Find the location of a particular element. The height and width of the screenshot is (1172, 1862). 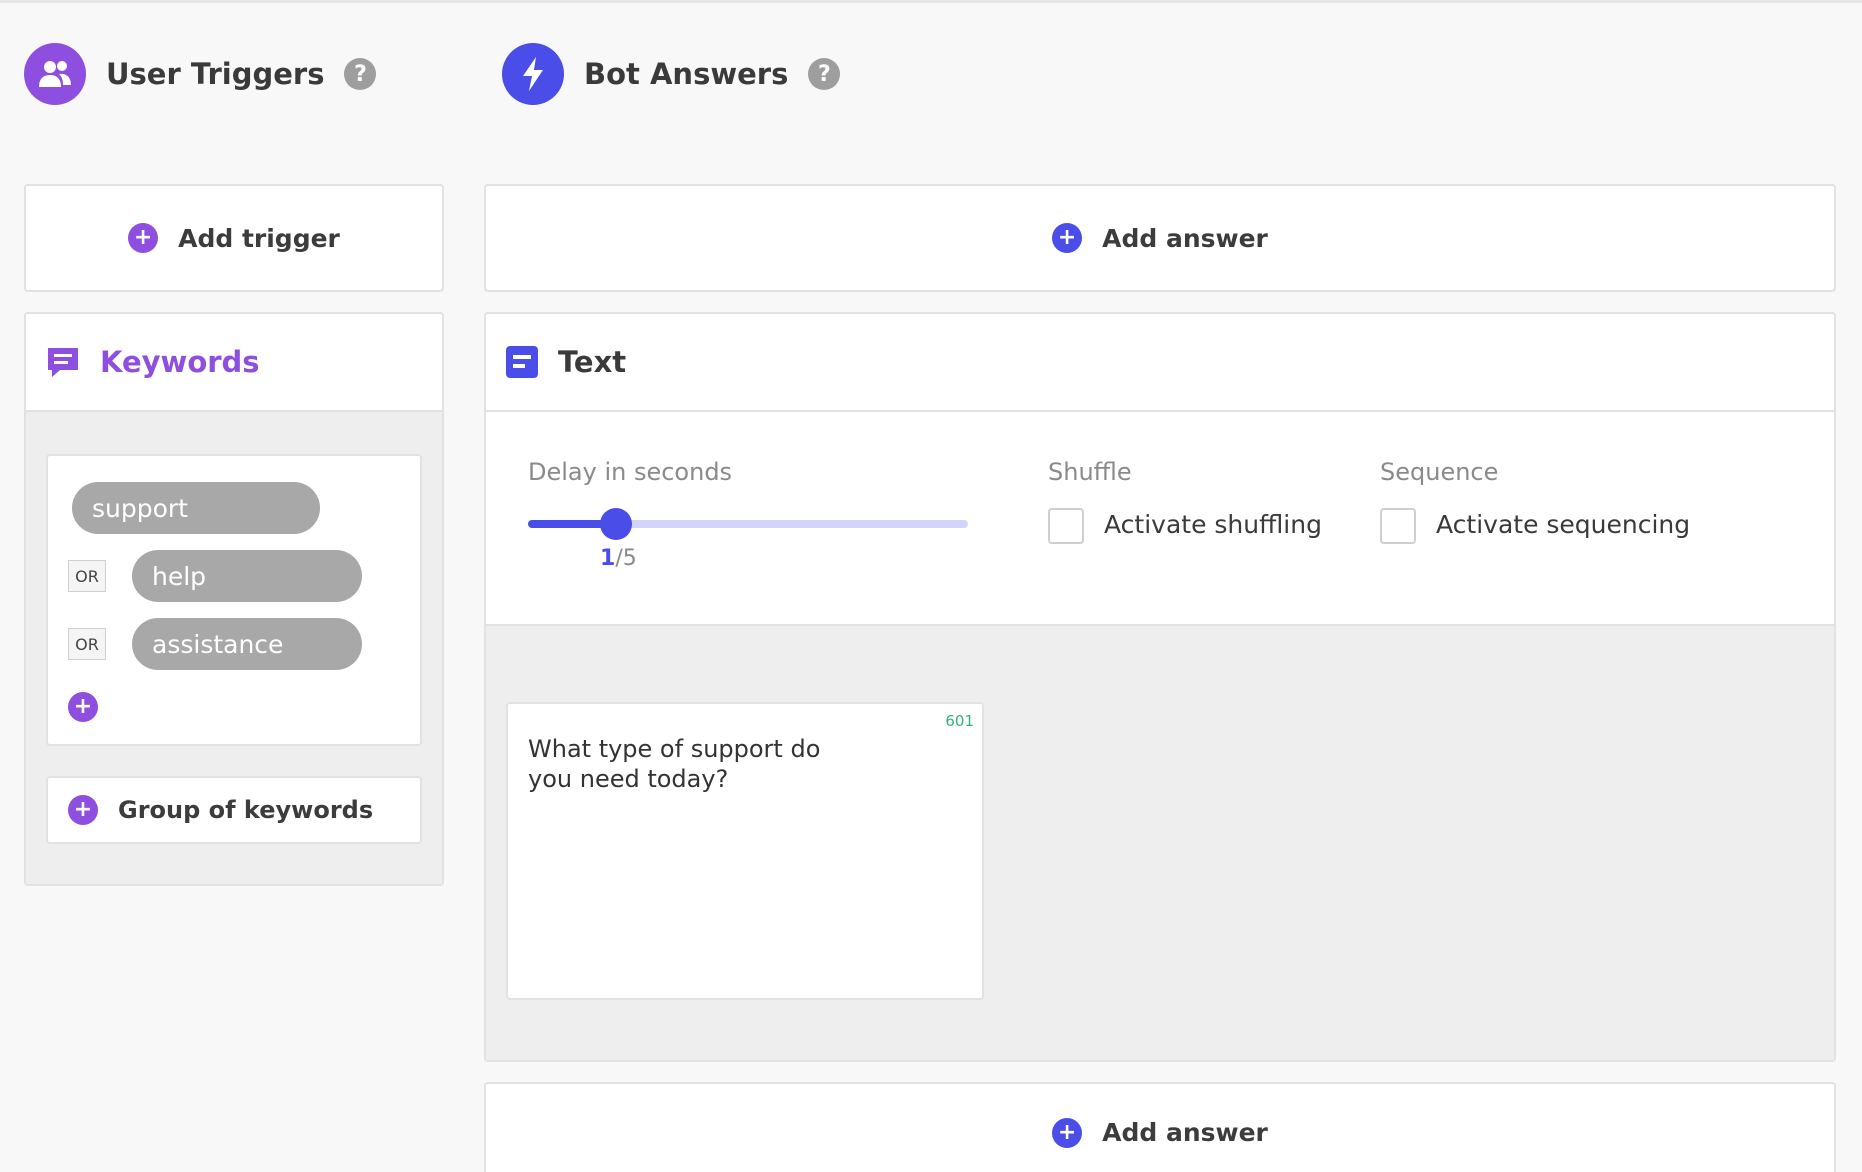

user-triggers-header: User Triggers ? is located at coordinates (200, 74).